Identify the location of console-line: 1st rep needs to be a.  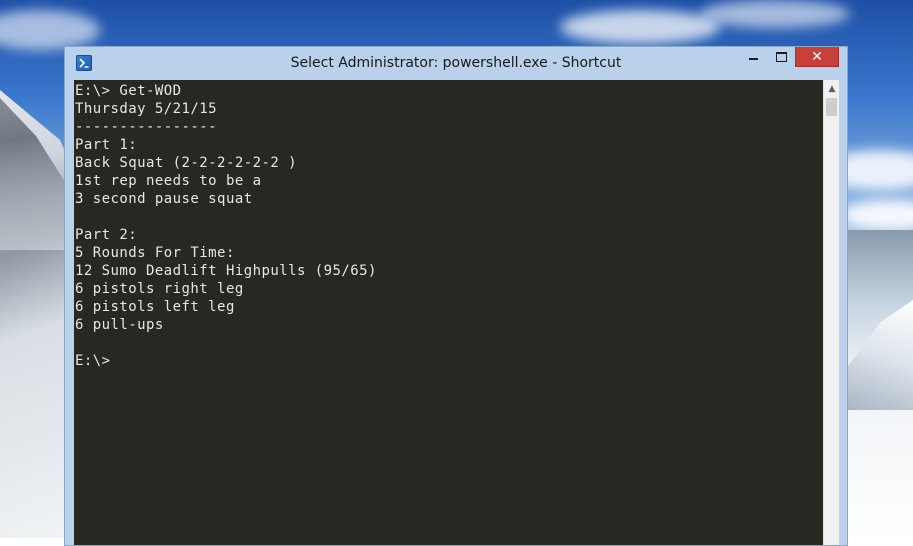
(168, 181).